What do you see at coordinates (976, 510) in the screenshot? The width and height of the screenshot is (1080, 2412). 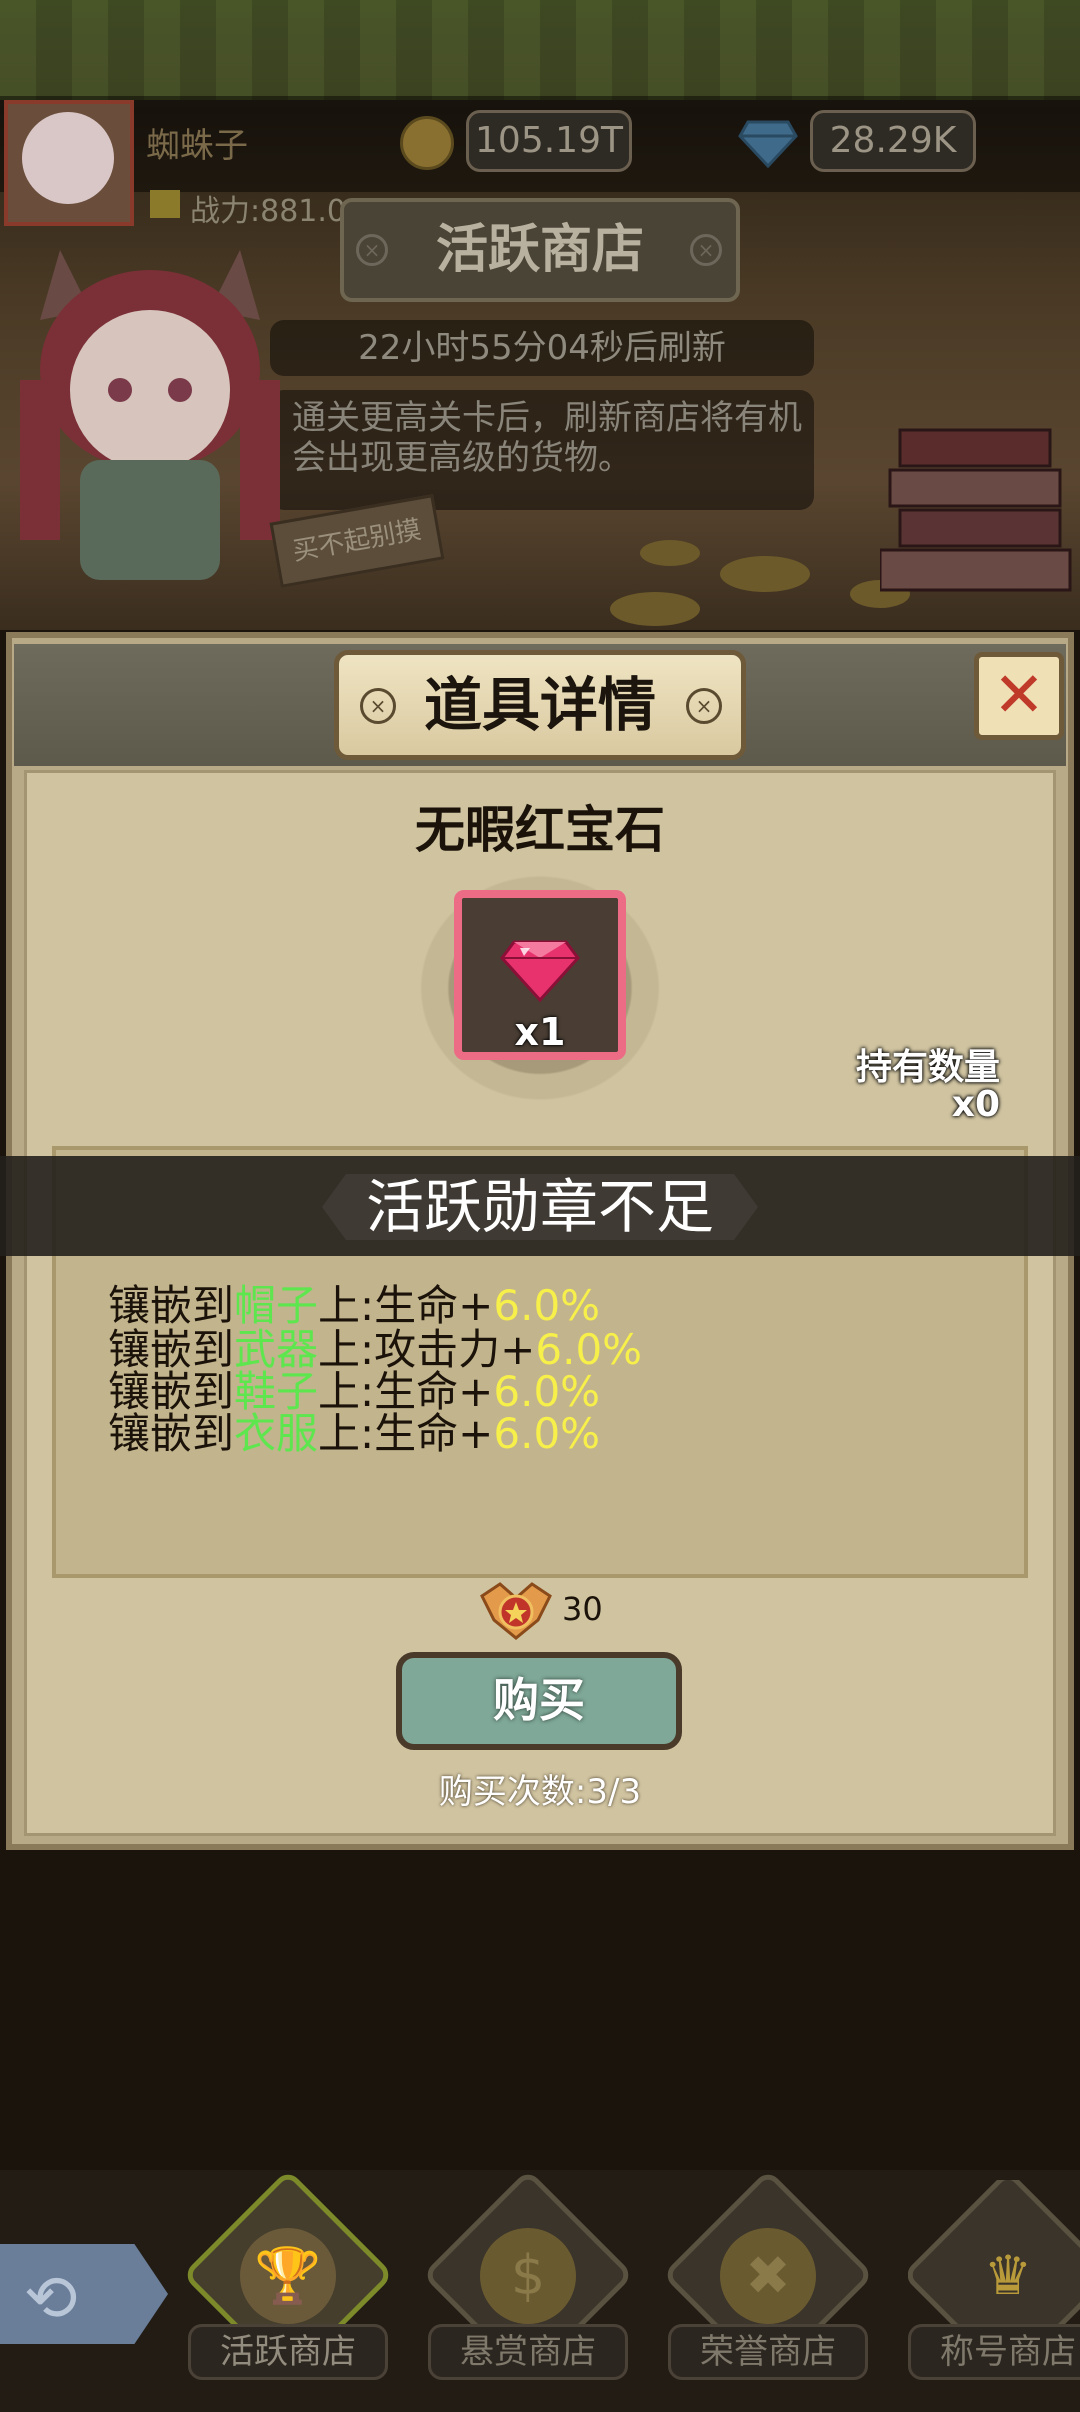 I see `books-decoration` at bounding box center [976, 510].